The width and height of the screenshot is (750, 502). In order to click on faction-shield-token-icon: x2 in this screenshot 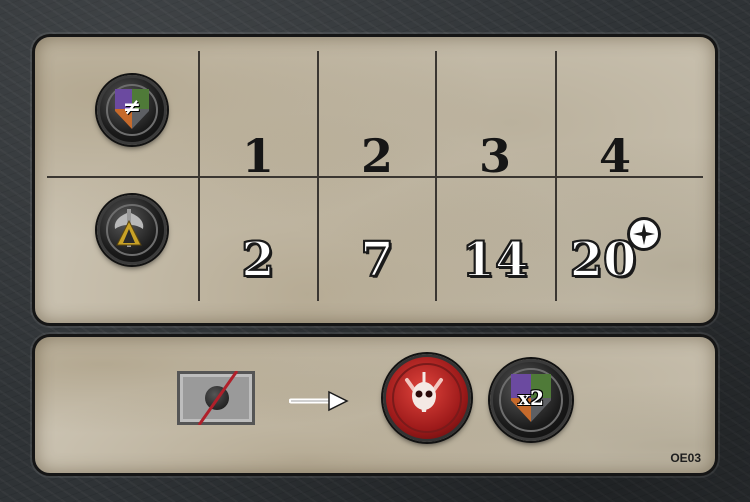, I will do `click(531, 400)`.